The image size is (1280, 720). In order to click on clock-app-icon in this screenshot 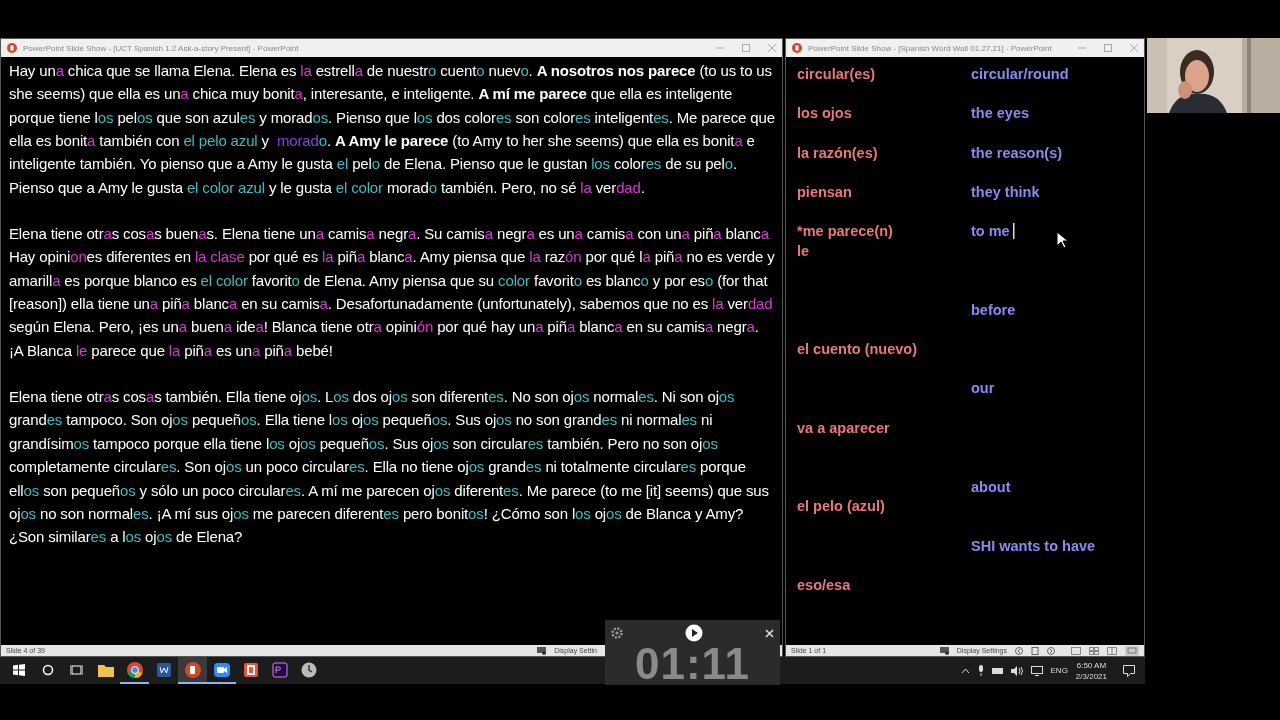, I will do `click(308, 669)`.